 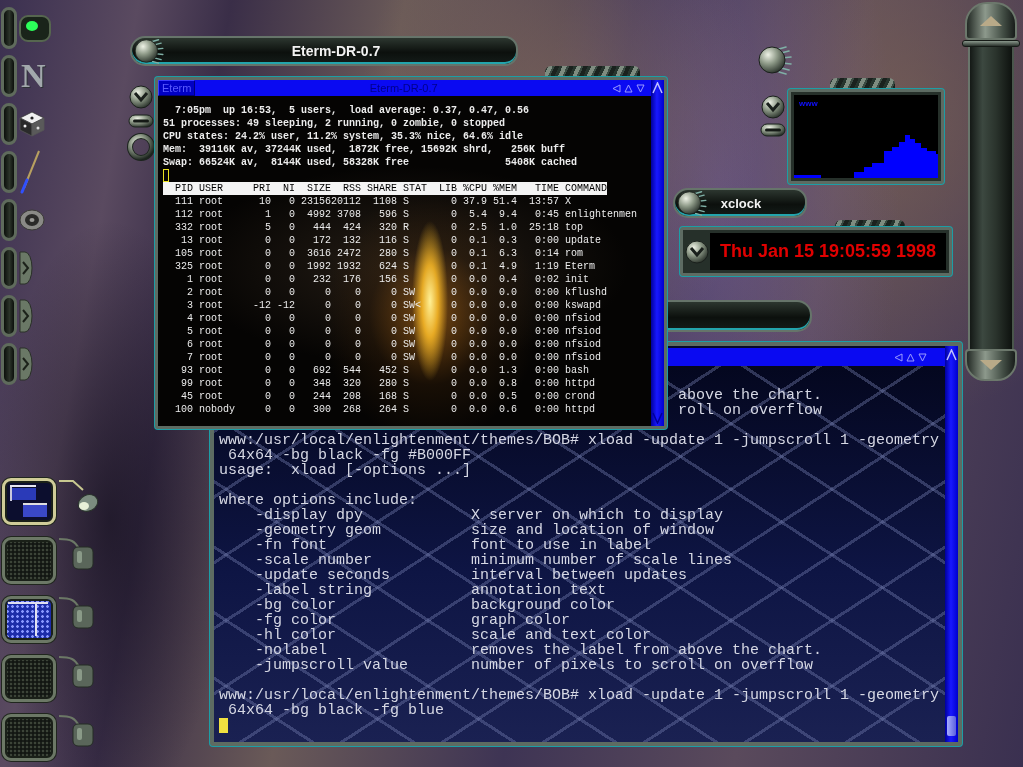 What do you see at coordinates (579, 695) in the screenshot?
I see `terminal-line: www:/usr/local/enlightenment/themes/BOB# xload -update 1 -jumpscroll 1 -geometry` at bounding box center [579, 695].